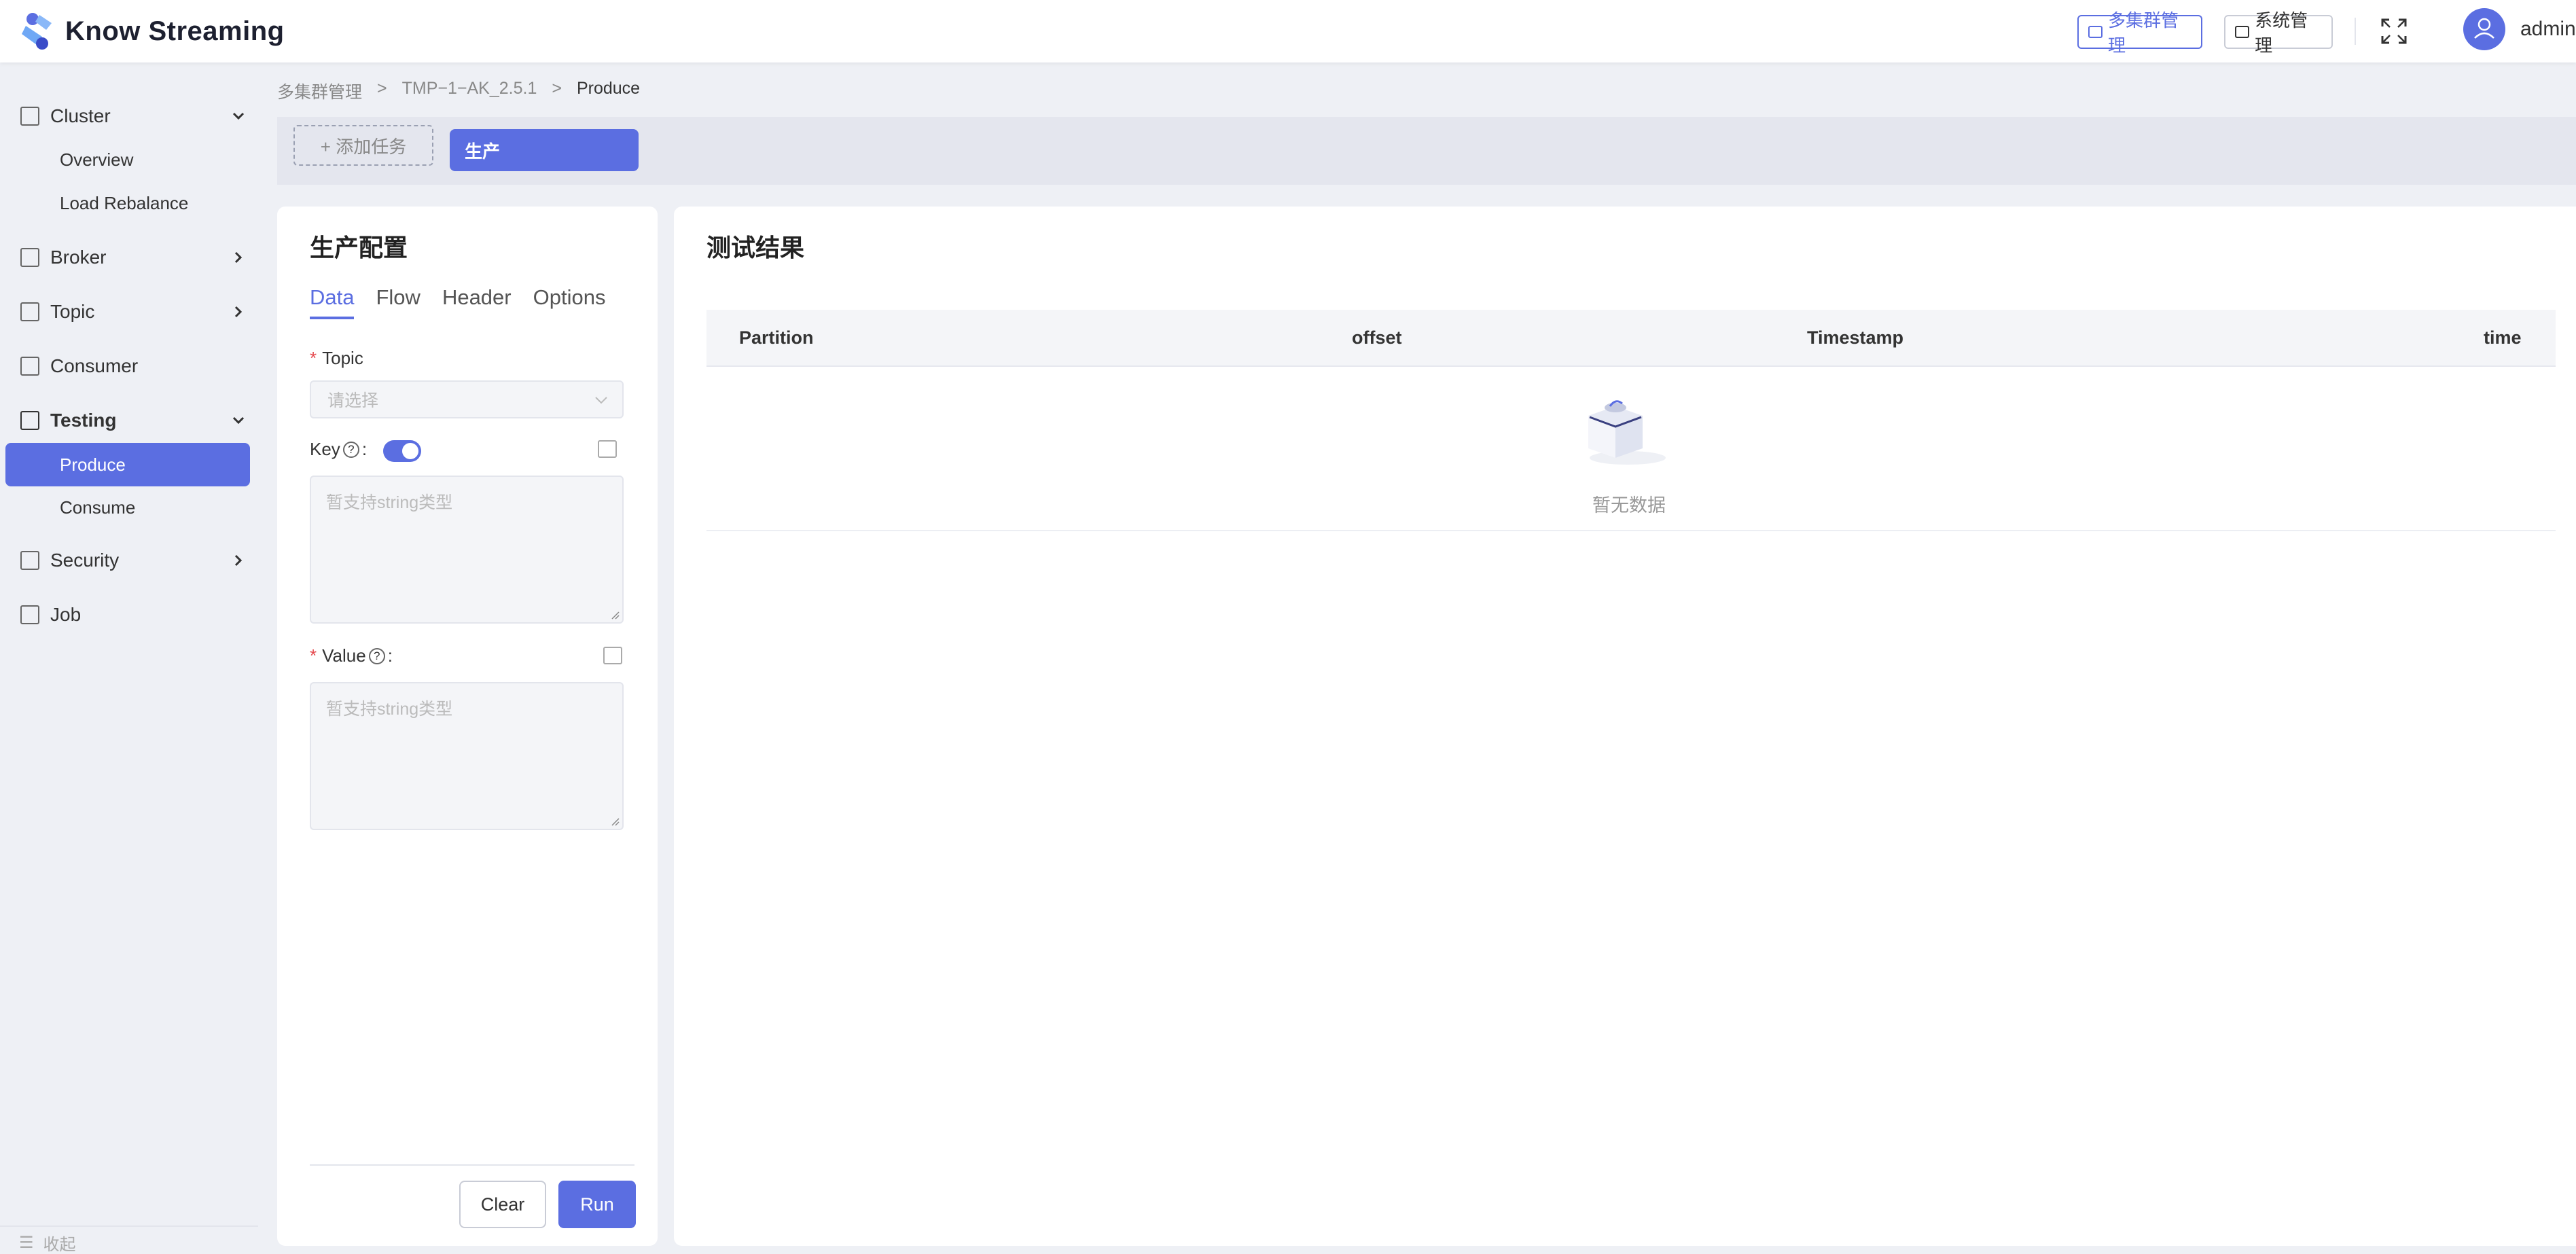 Image resolution: width=2576 pixels, height=1254 pixels. What do you see at coordinates (2548, 30) in the screenshot?
I see `username: admin` at bounding box center [2548, 30].